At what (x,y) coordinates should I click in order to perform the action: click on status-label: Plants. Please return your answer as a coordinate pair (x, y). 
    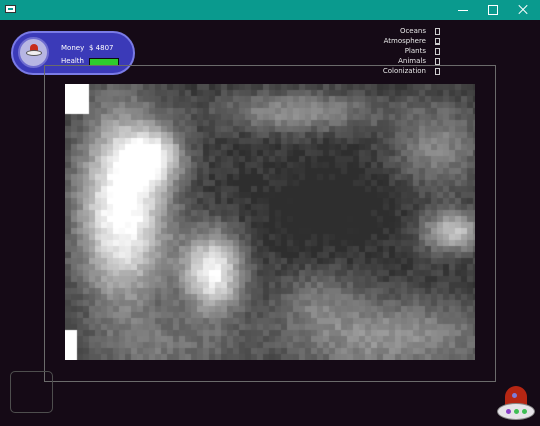
    Looking at the image, I should click on (415, 51).